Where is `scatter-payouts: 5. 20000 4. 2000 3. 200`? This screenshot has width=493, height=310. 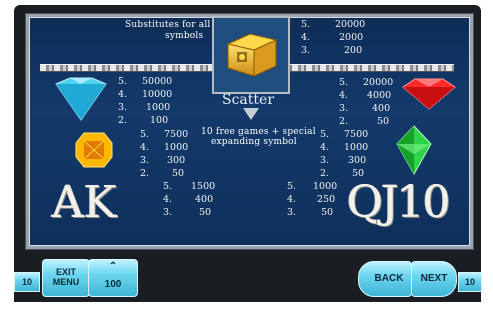
scatter-payouts: 5. 20000 4. 2000 3. 200 is located at coordinates (340, 37).